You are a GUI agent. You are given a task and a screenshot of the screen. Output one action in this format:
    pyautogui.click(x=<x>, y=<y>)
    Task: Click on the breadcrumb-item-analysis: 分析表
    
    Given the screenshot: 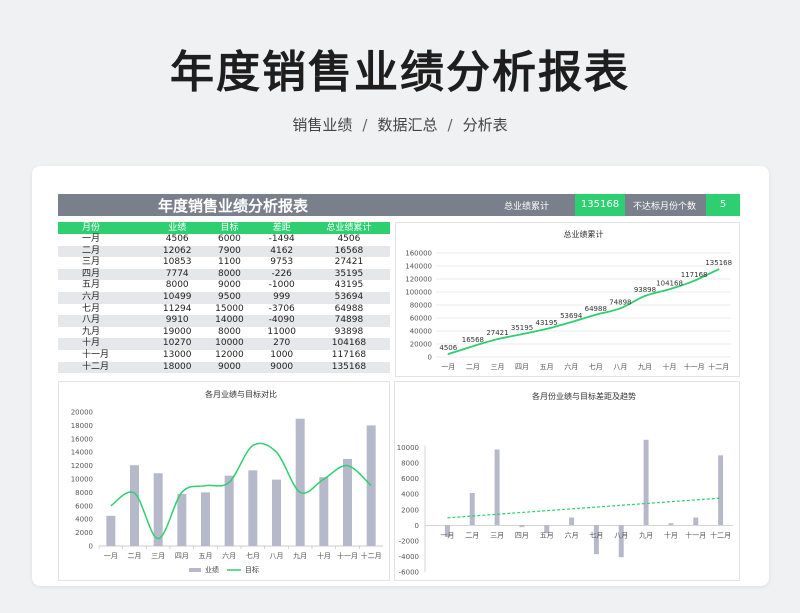 What is the action you would take?
    pyautogui.click(x=485, y=125)
    